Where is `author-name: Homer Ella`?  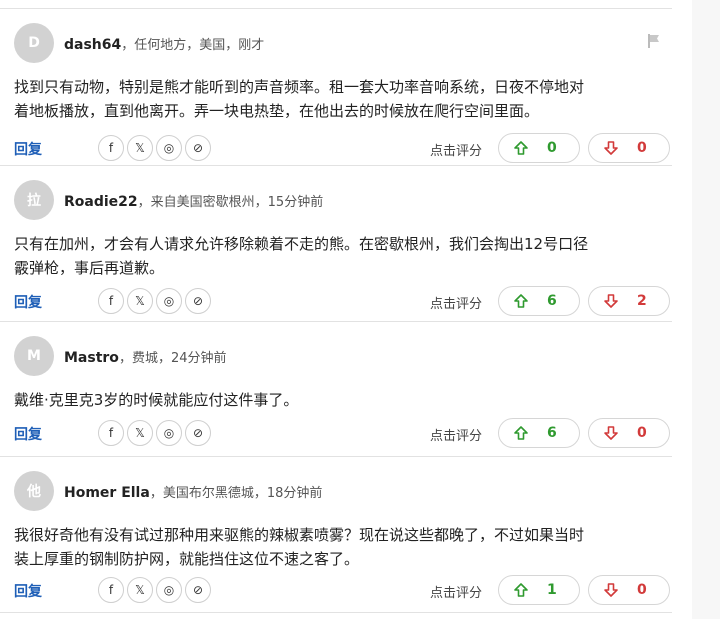 author-name: Homer Ella is located at coordinates (107, 493).